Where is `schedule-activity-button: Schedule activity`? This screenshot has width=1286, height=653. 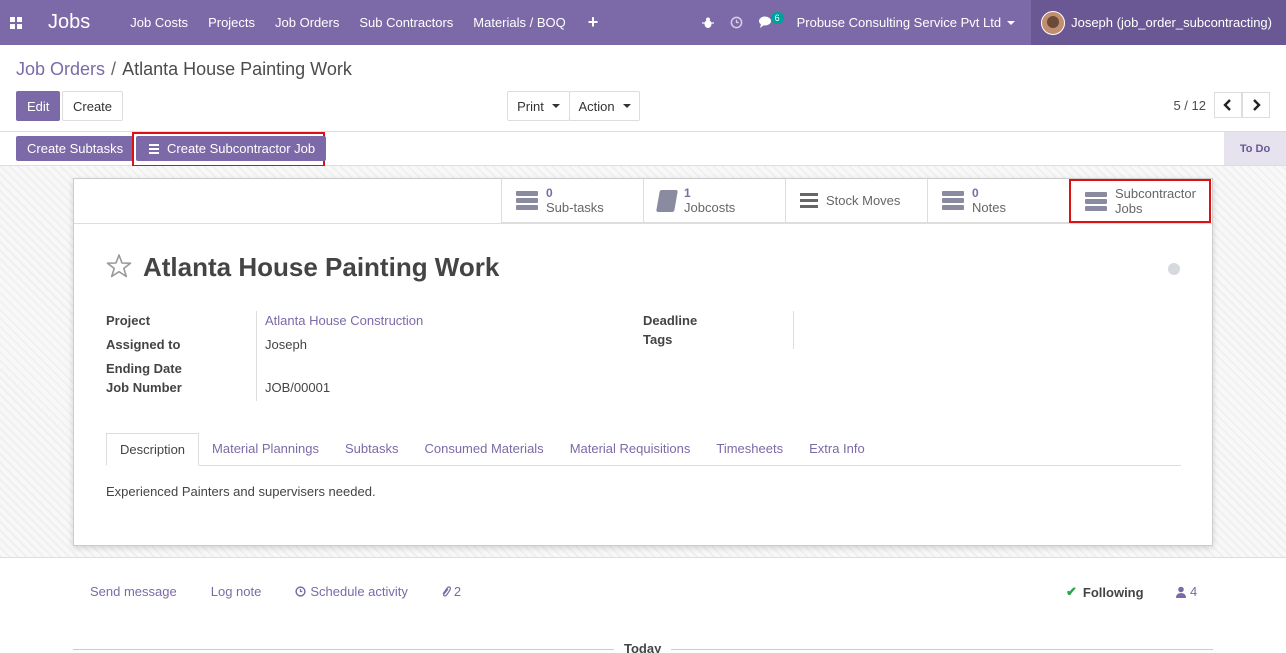 schedule-activity-button: Schedule activity is located at coordinates (351, 591).